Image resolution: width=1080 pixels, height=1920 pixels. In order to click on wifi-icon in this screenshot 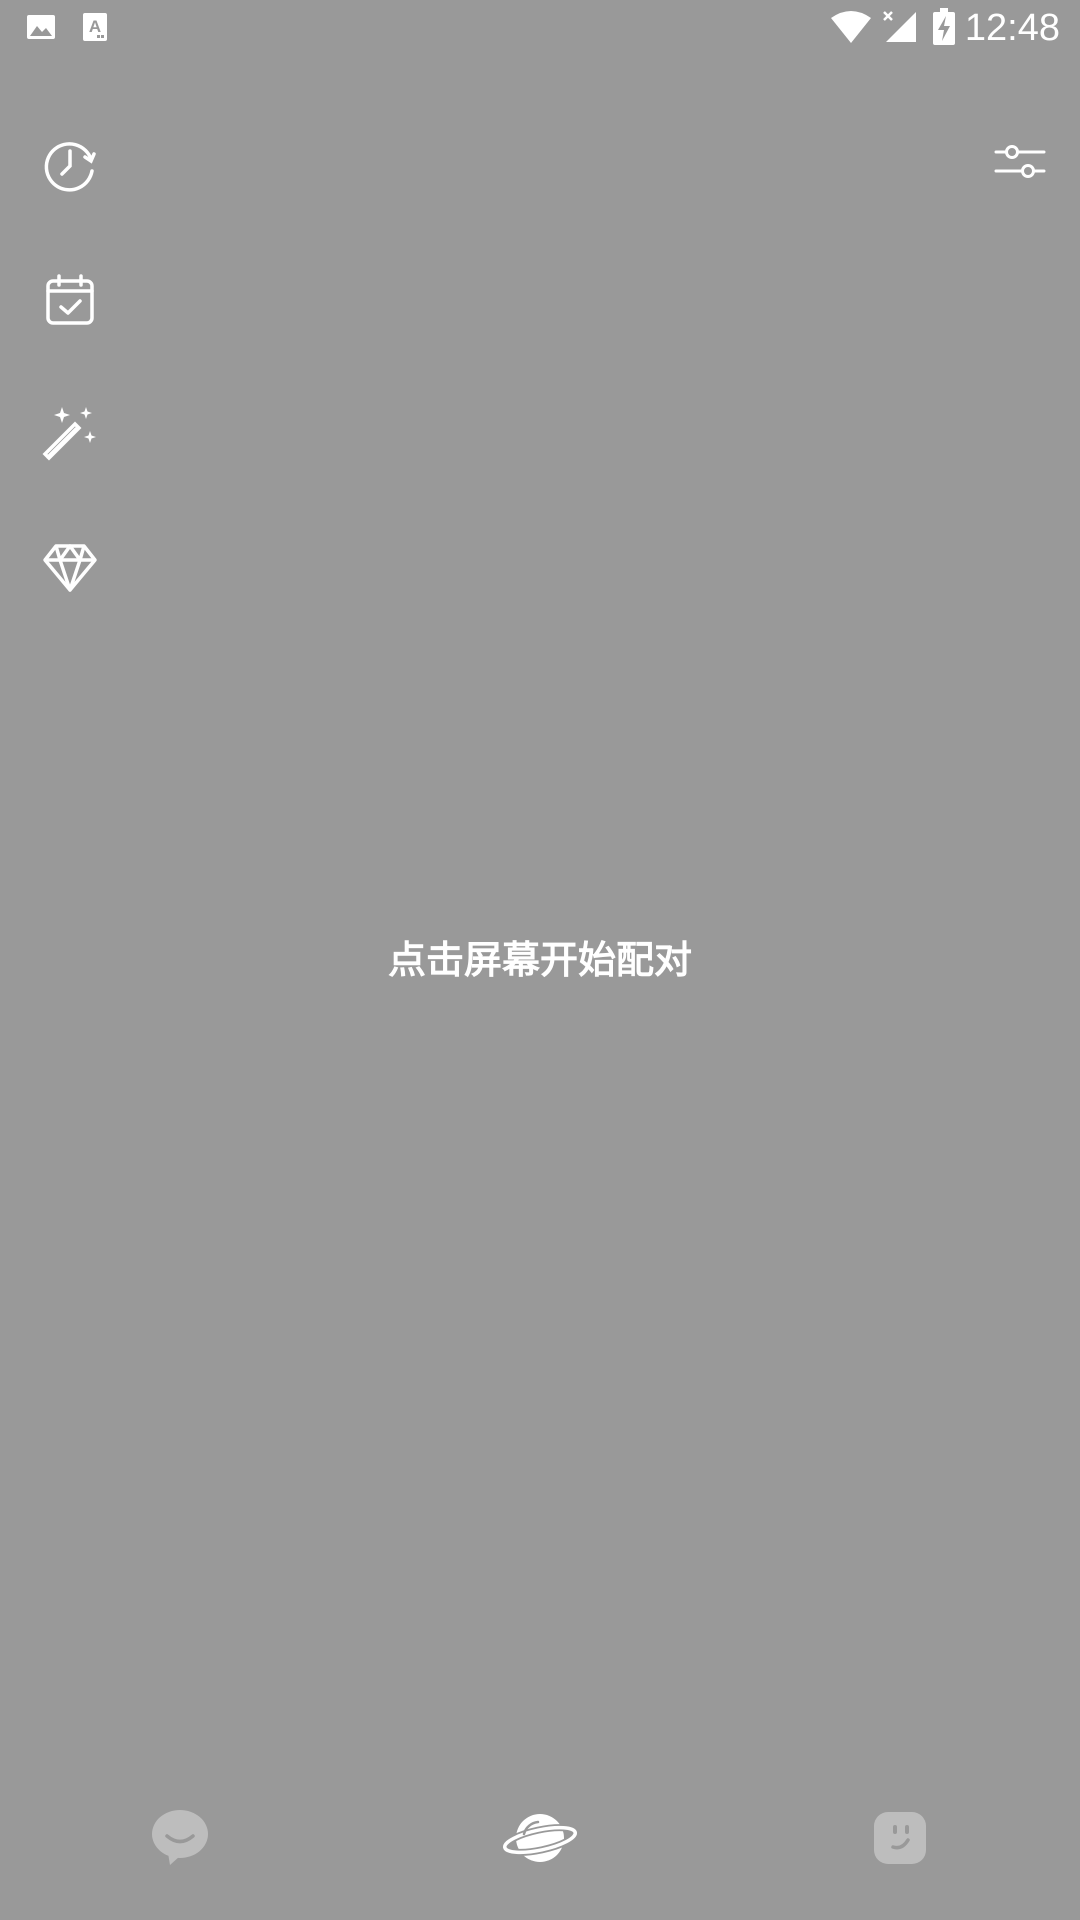, I will do `click(851, 29)`.